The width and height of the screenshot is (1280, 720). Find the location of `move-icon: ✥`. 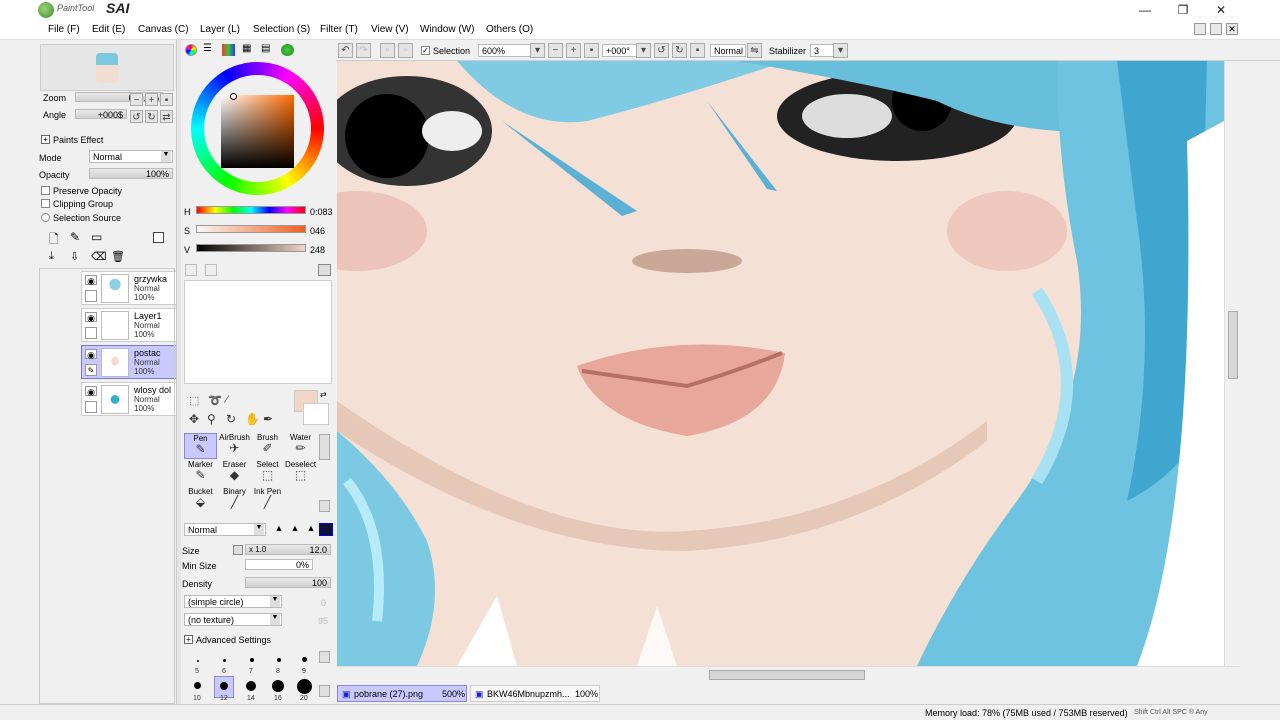

move-icon: ✥ is located at coordinates (194, 419).